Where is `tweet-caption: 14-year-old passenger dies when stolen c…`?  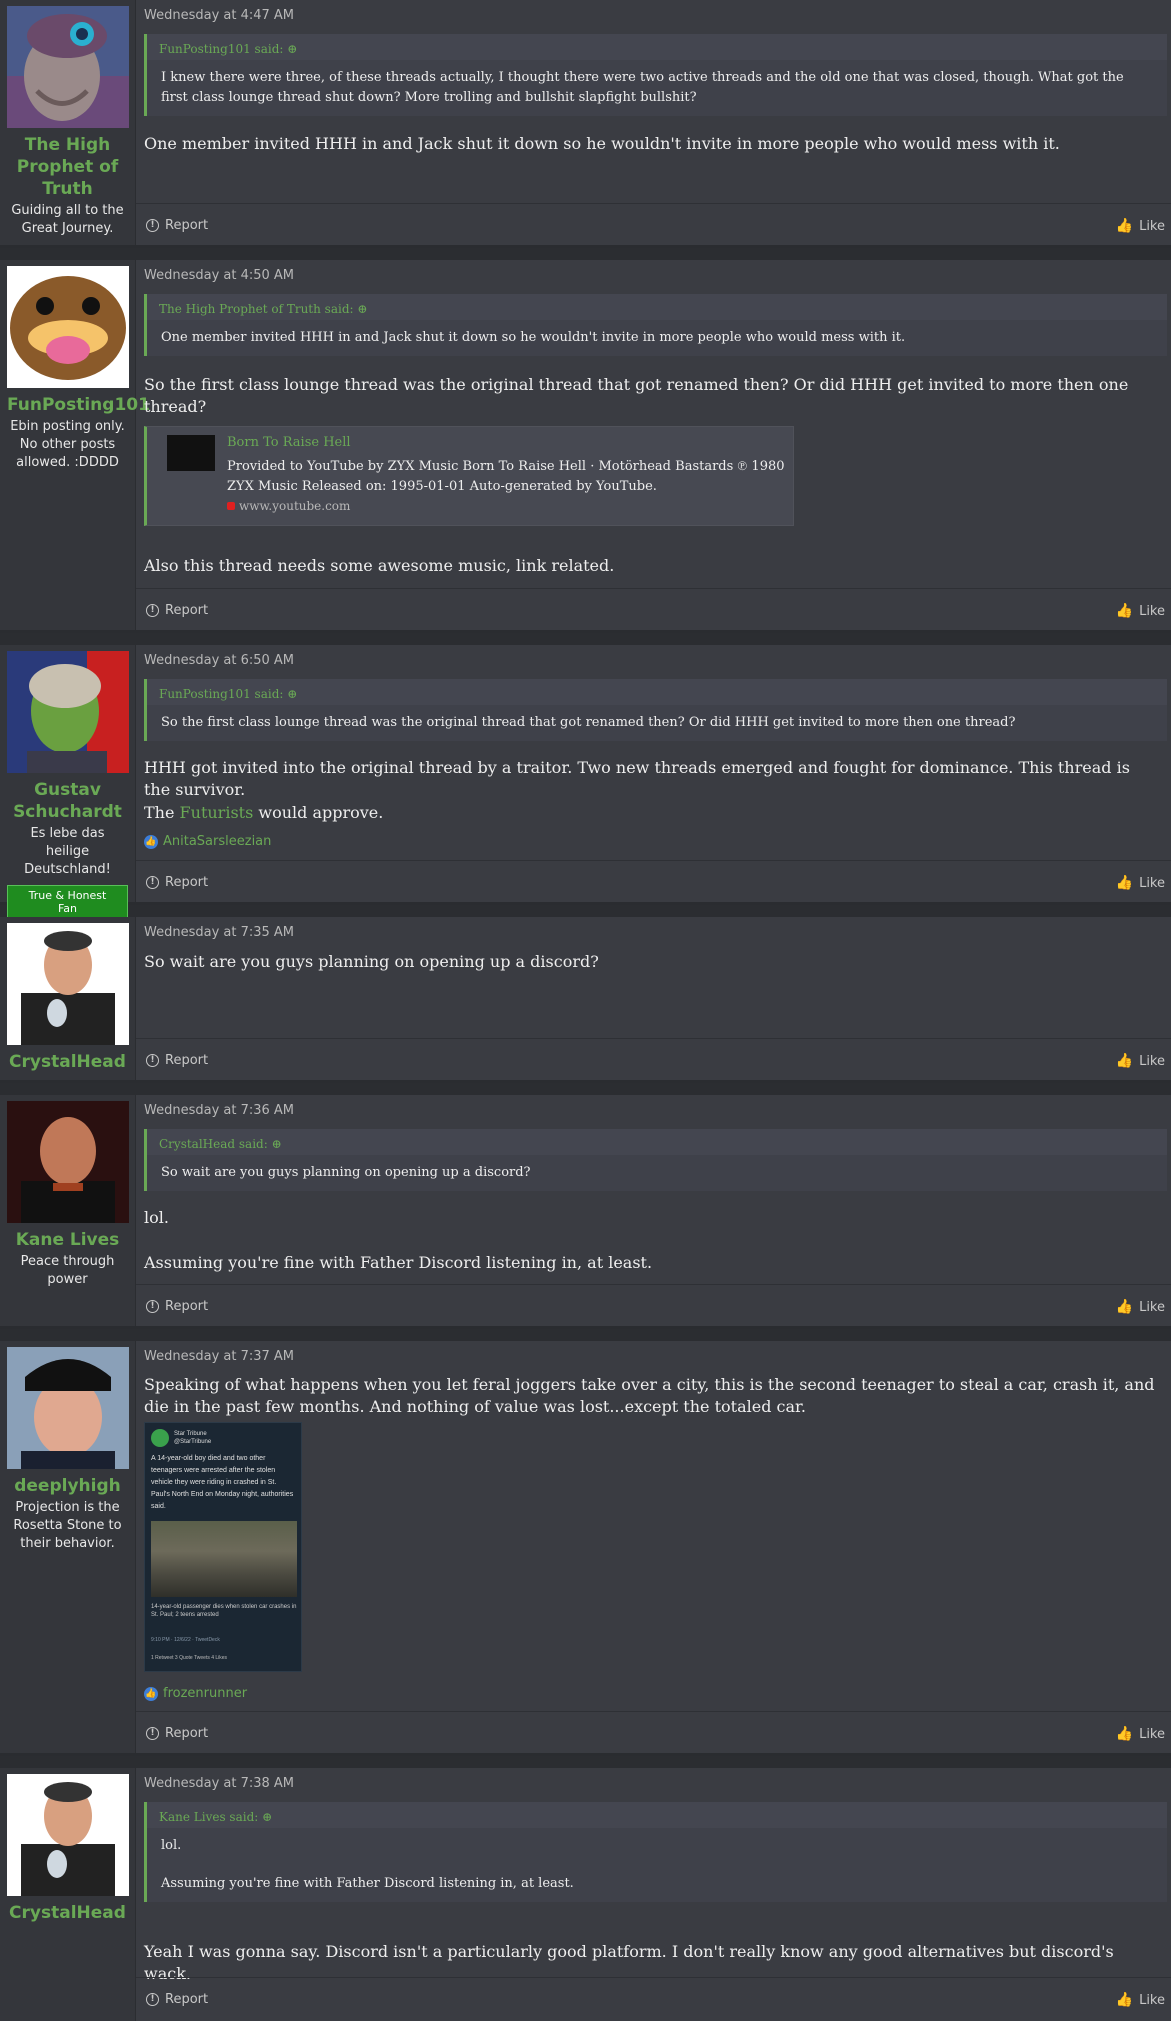
tweet-caption: 14-year-old passenger dies when stolen c… is located at coordinates (224, 1611).